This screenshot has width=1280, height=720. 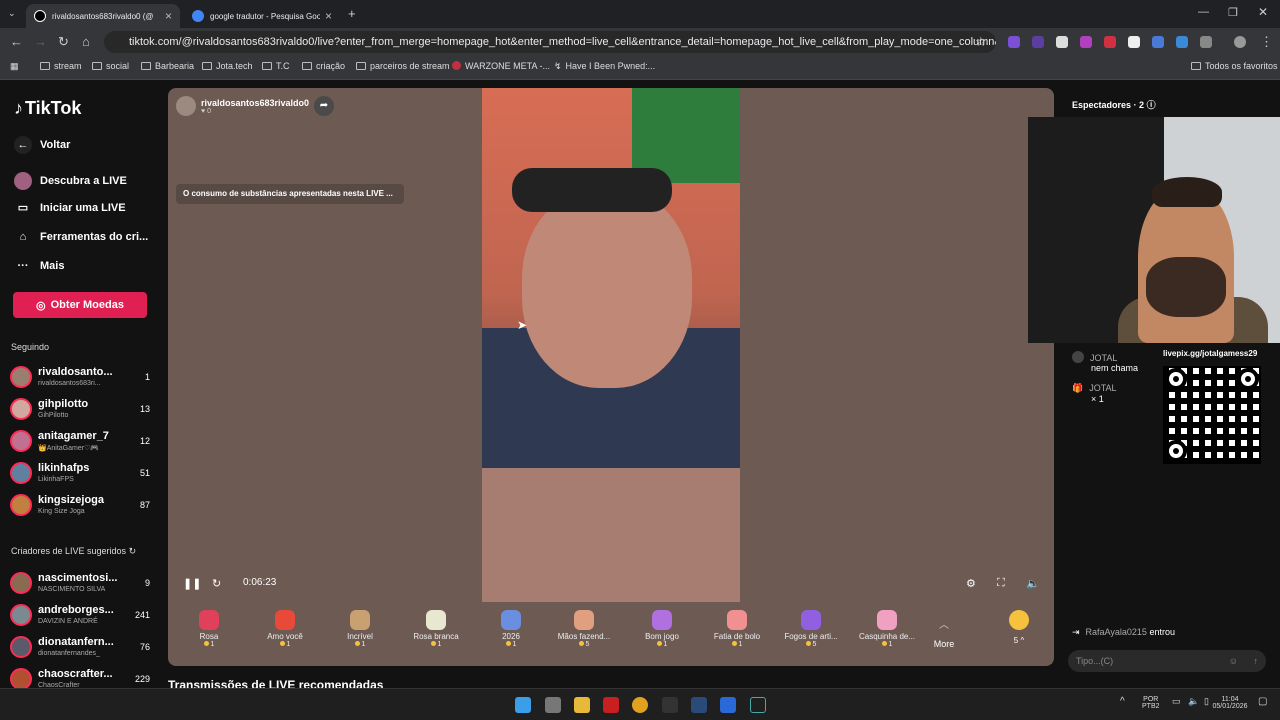 What do you see at coordinates (86, 41) in the screenshot?
I see `home-icon: ⌂` at bounding box center [86, 41].